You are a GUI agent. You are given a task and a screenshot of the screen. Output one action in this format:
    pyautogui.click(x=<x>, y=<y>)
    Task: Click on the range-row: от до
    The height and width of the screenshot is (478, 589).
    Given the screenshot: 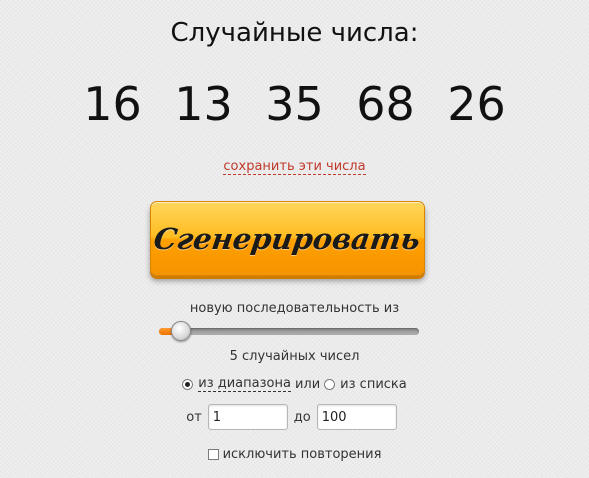 What is the action you would take?
    pyautogui.click(x=294, y=417)
    